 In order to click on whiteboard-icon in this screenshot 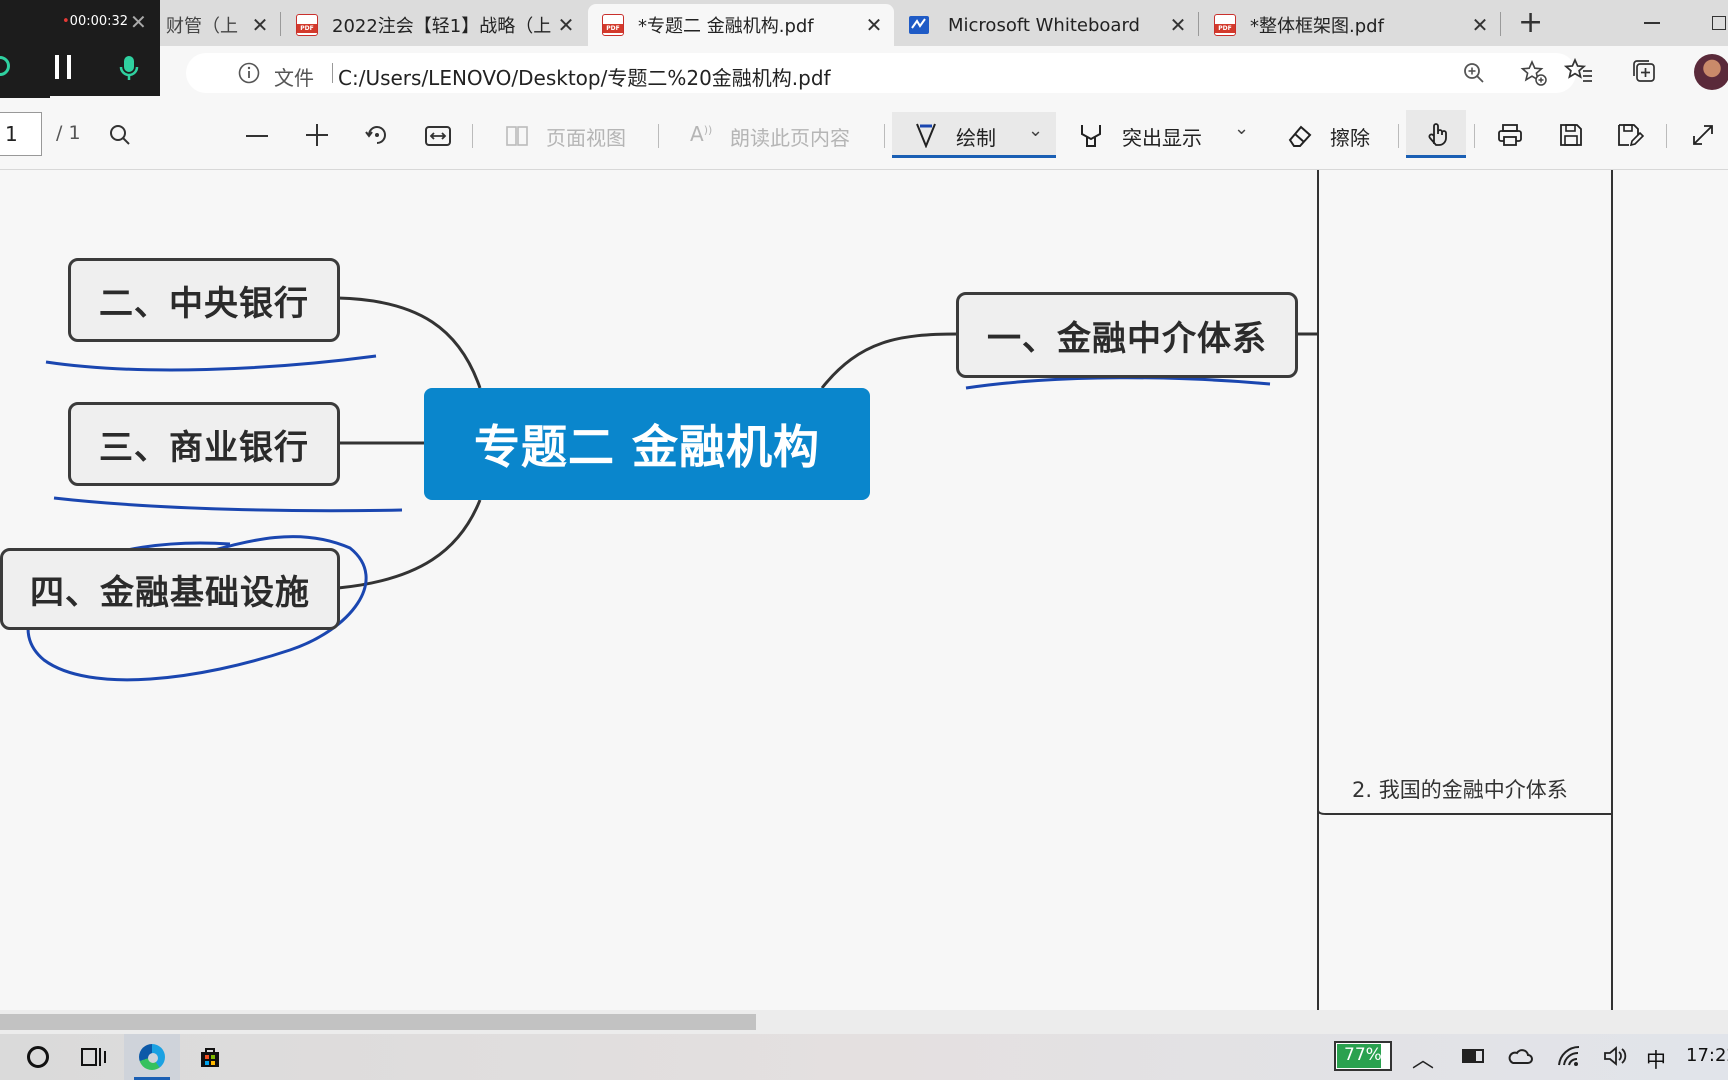, I will do `click(919, 25)`.